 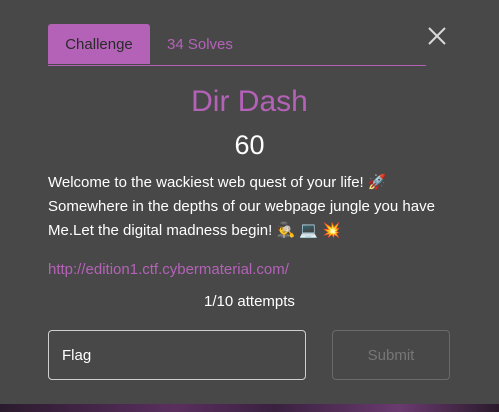 I want to click on tab-solves: 34 Solves, so click(x=200, y=44).